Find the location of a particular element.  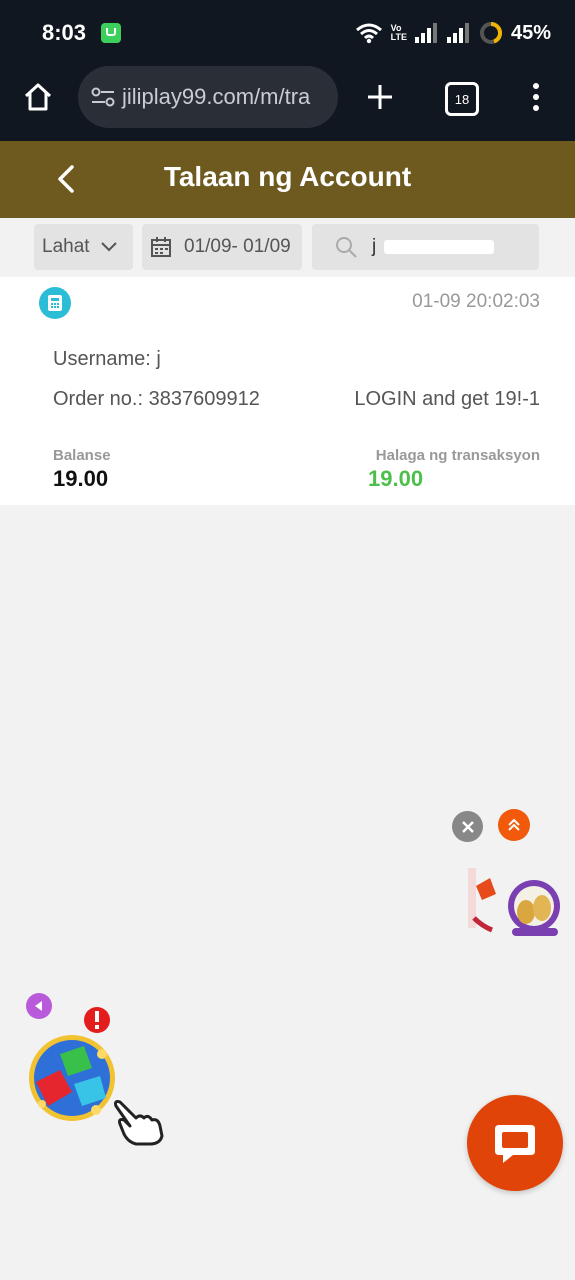

search-value: j is located at coordinates (374, 246).